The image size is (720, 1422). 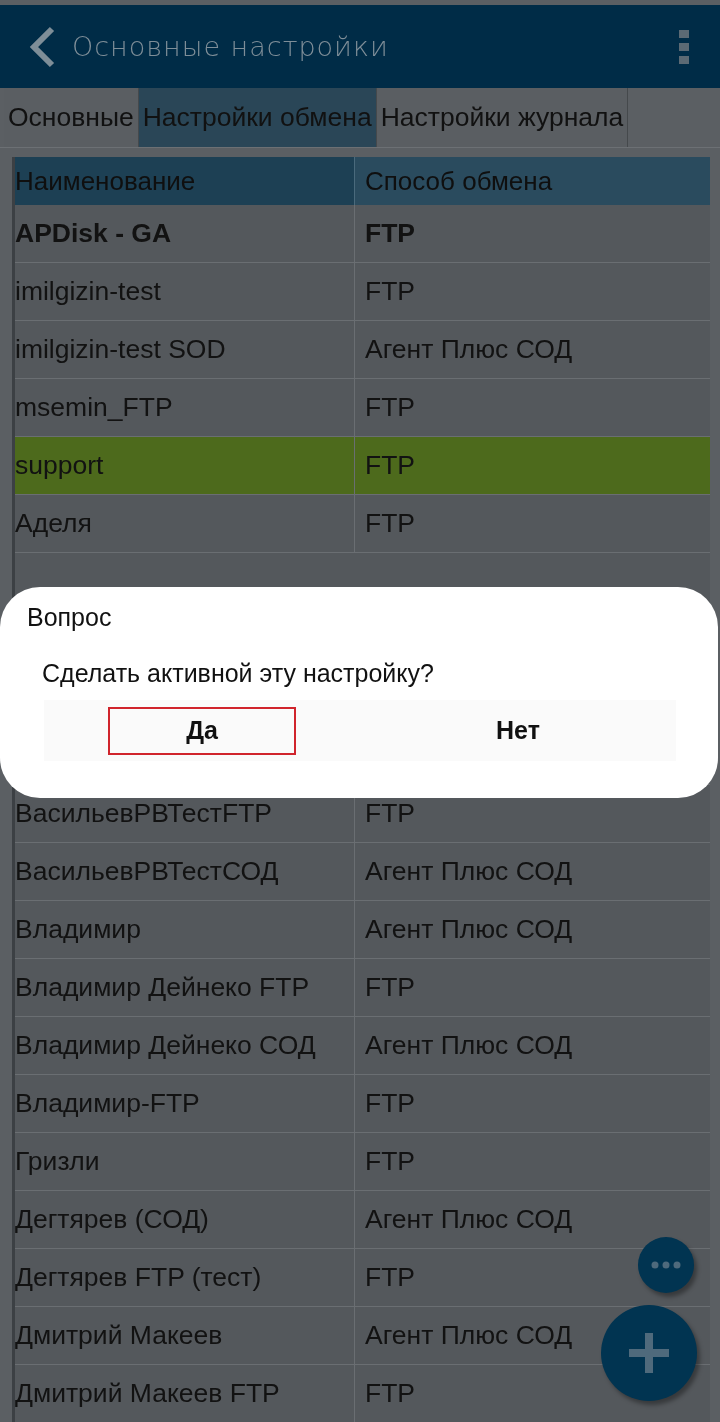 I want to click on table-cell: support, so click(x=185, y=465).